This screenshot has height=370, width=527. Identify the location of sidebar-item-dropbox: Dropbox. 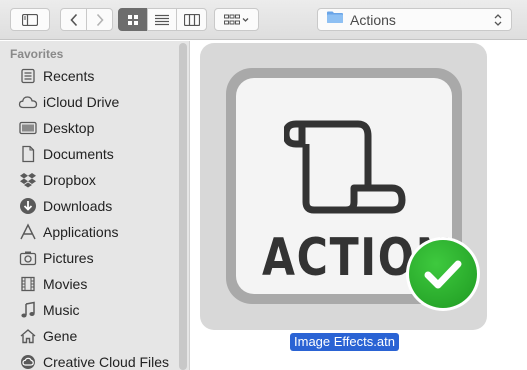
(90, 180).